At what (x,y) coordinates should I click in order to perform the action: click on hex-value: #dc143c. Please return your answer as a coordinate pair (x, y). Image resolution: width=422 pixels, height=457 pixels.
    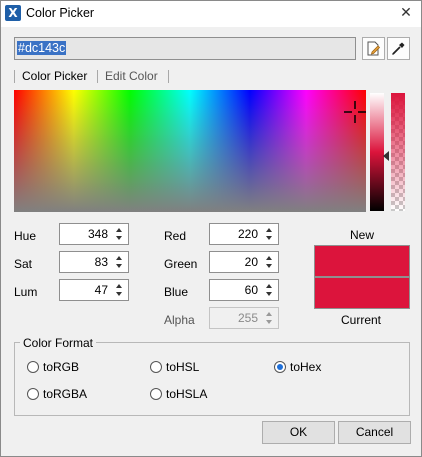
    Looking at the image, I should click on (42, 48).